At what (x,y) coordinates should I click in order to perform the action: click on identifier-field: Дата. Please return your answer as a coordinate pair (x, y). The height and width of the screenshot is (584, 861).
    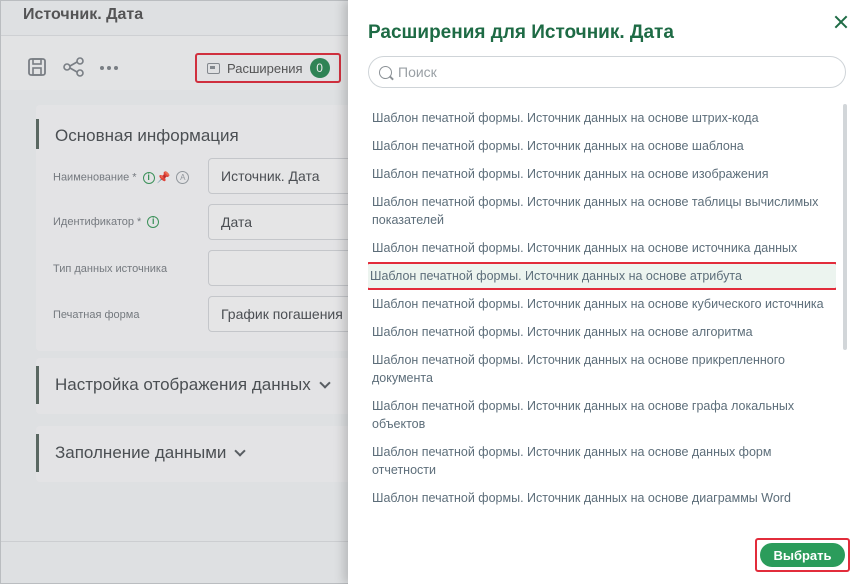
    Looking at the image, I should click on (288, 222).